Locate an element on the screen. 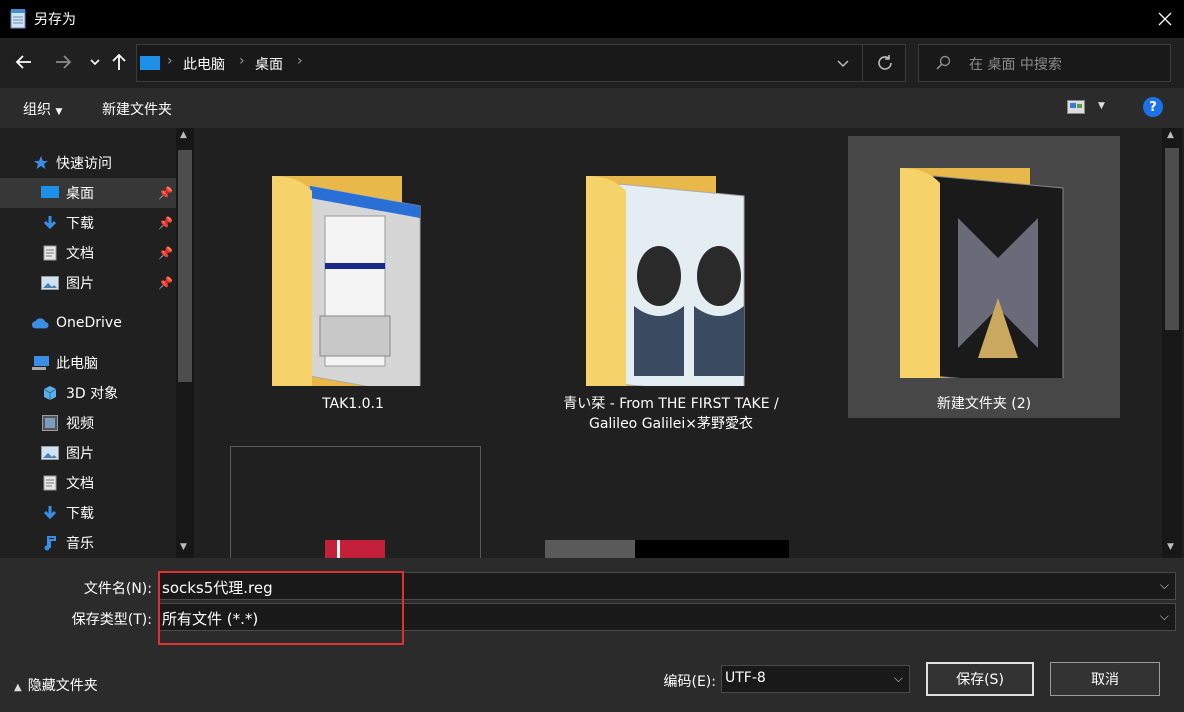 This screenshot has width=1184, height=712. music-icon is located at coordinates (50, 543).